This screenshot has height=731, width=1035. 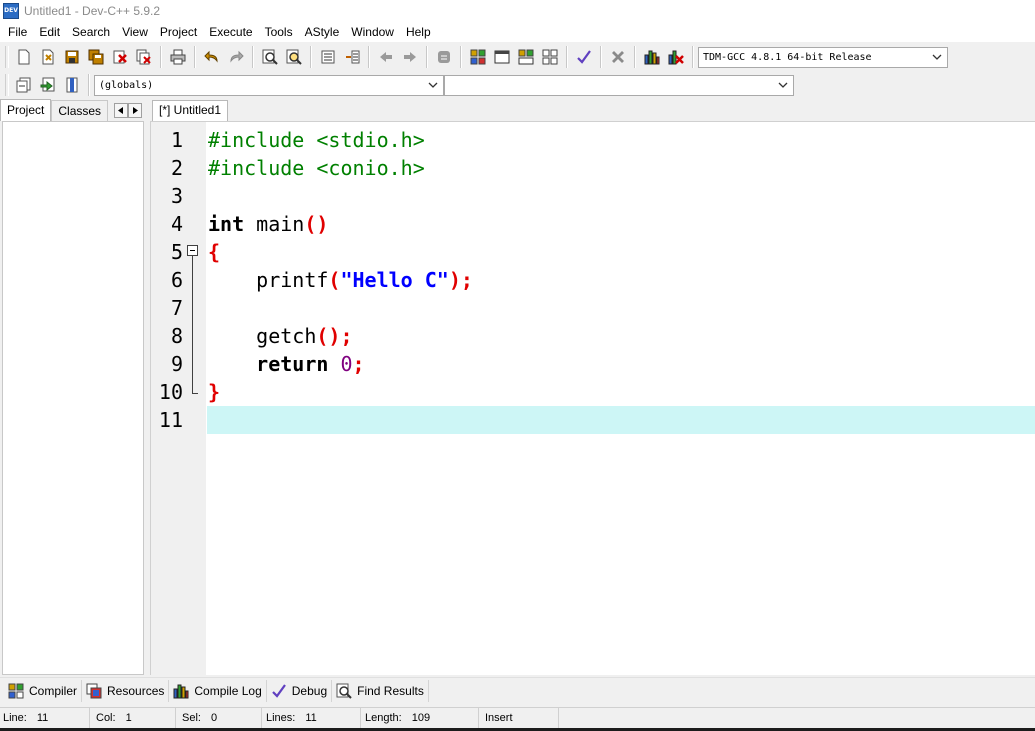 I want to click on menu-view: View, so click(x=135, y=32).